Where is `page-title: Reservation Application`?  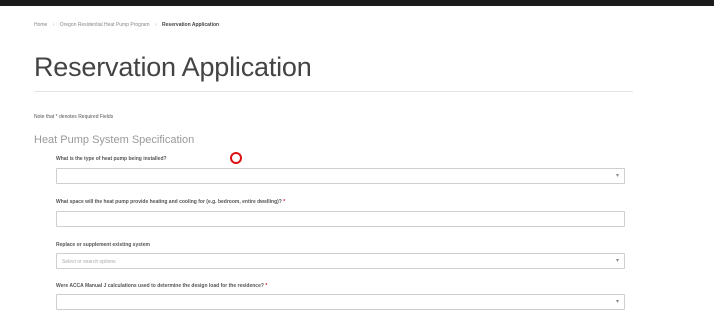 page-title: Reservation Application is located at coordinates (173, 67).